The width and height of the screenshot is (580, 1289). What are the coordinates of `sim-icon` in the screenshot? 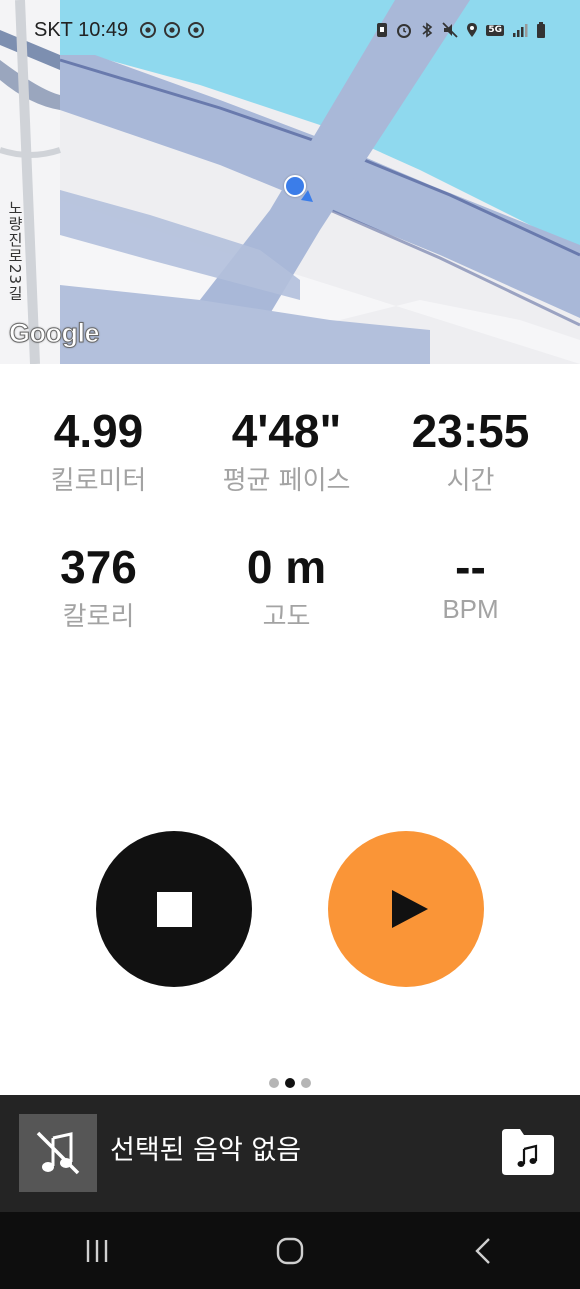 It's located at (382, 30).